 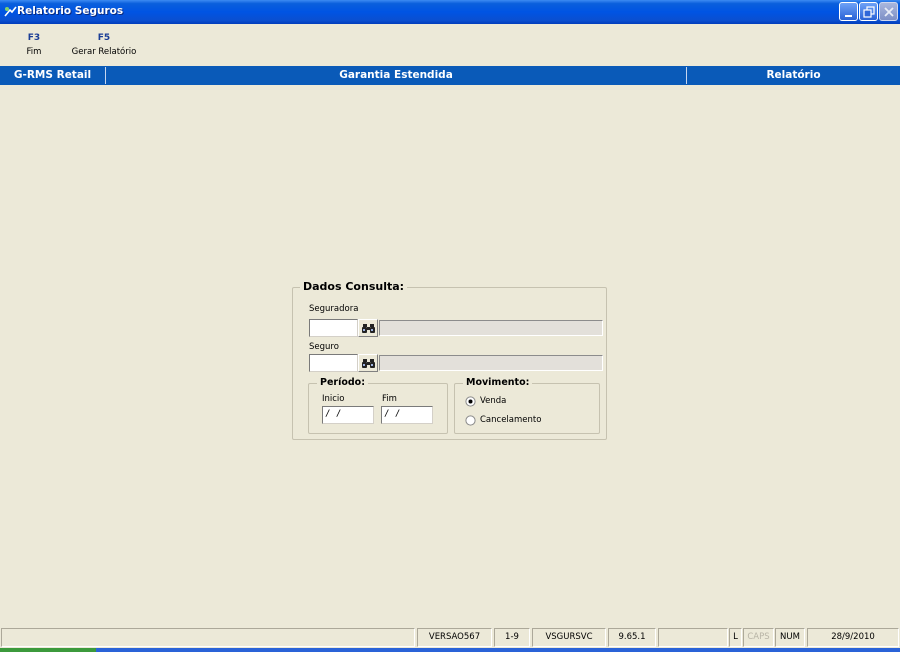 What do you see at coordinates (790, 637) in the screenshot?
I see `status-num-indicator: NUM` at bounding box center [790, 637].